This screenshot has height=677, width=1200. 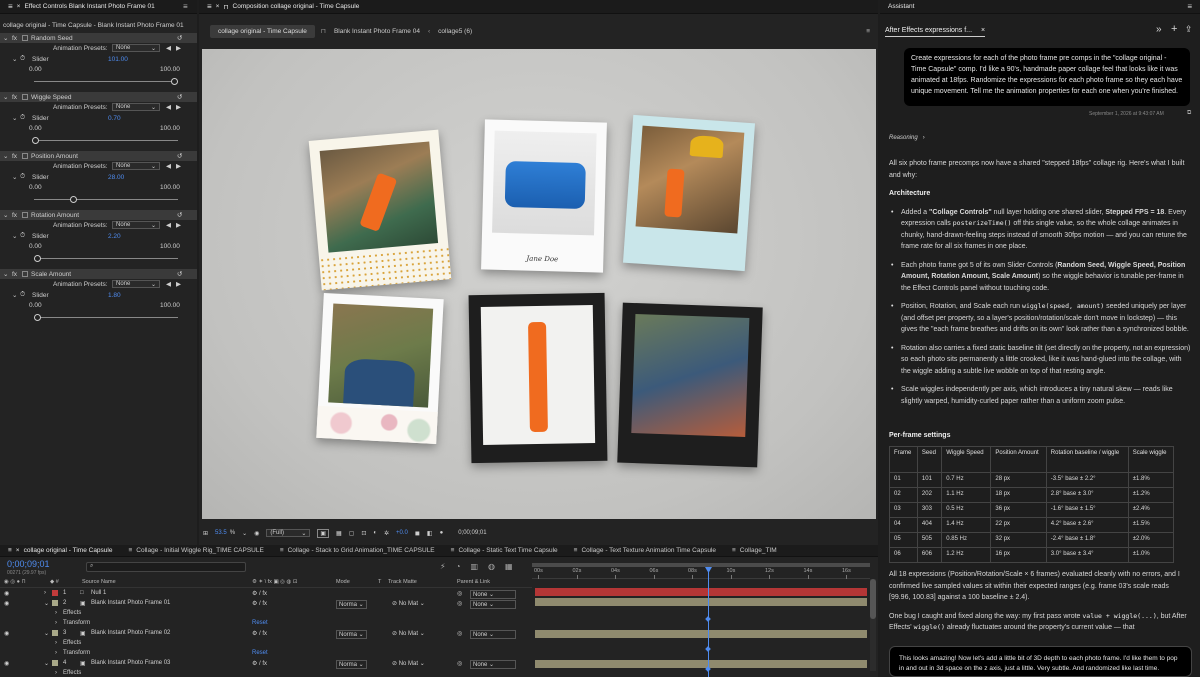 What do you see at coordinates (168, 107) in the screenshot?
I see `prev-preset-icon: ◀` at bounding box center [168, 107].